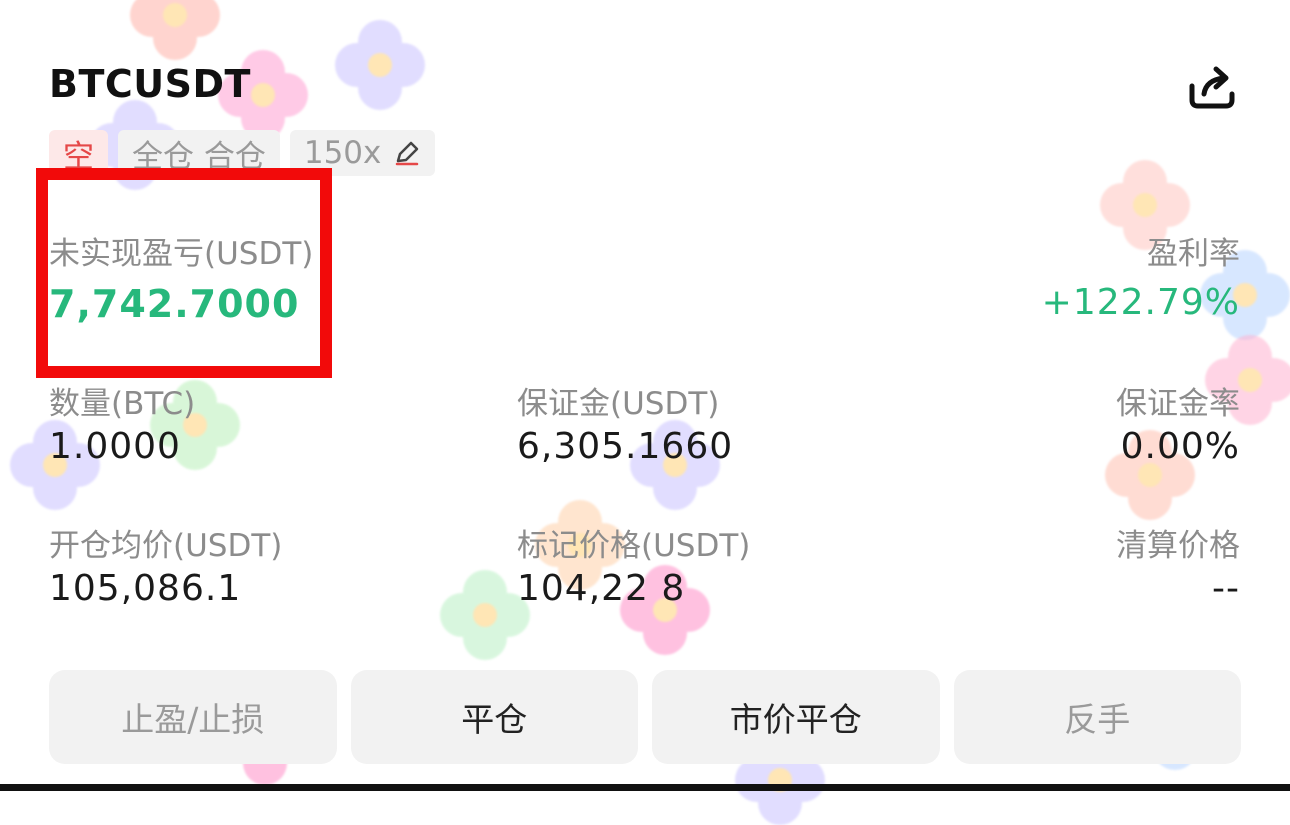  Describe the element at coordinates (145, 588) in the screenshot. I see `entry-price-value: 105,086.1` at that location.